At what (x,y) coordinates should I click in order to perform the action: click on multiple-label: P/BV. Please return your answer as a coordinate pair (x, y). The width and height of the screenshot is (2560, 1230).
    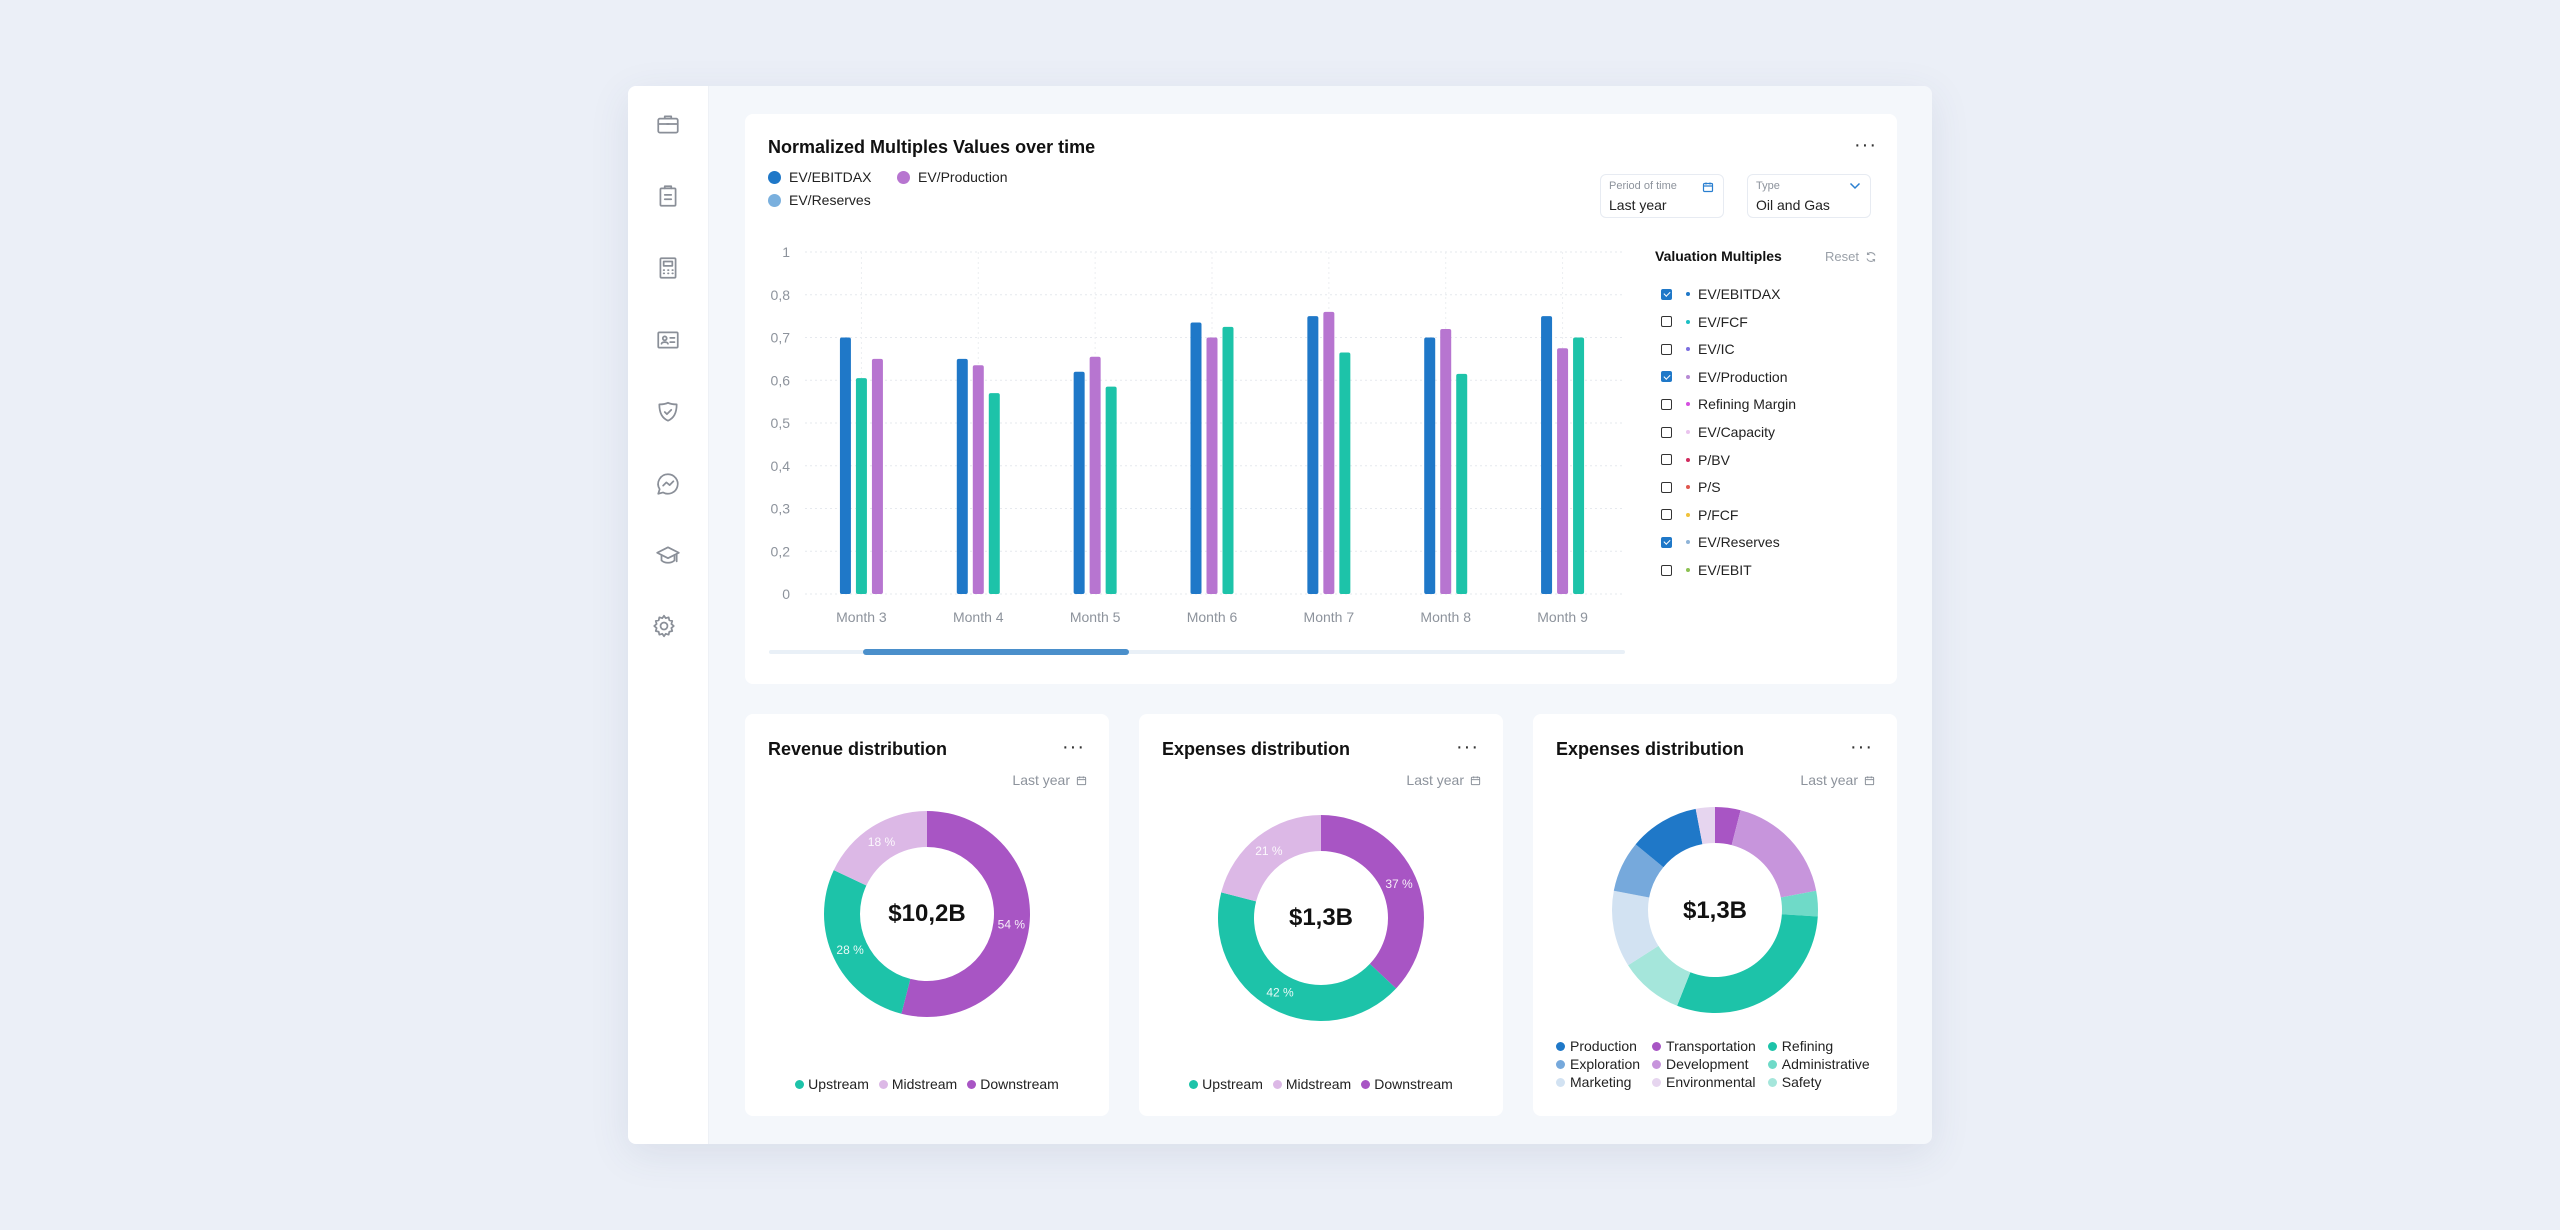
    Looking at the image, I should click on (1714, 459).